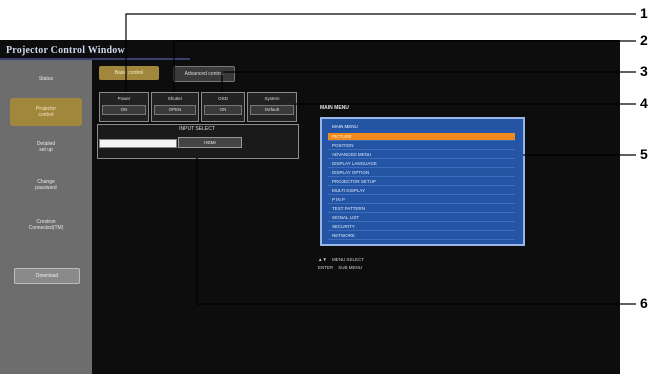 The height and width of the screenshot is (374, 653). What do you see at coordinates (644, 13) in the screenshot?
I see `callout-number-1: 1` at bounding box center [644, 13].